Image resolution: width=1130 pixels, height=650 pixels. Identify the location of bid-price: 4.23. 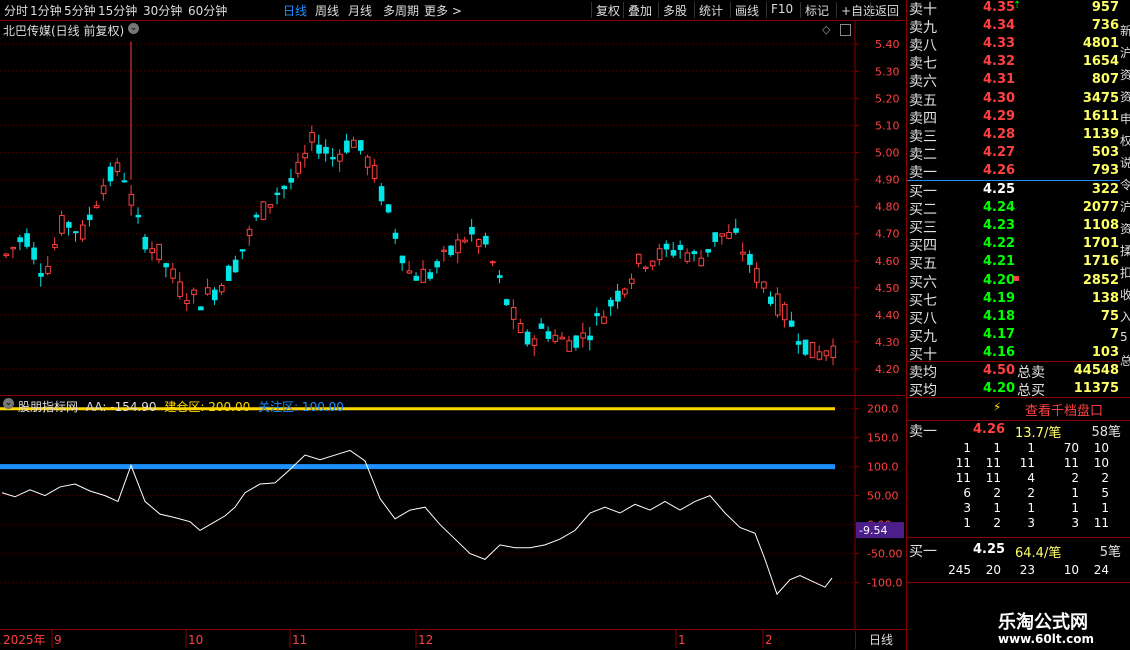
(999, 226).